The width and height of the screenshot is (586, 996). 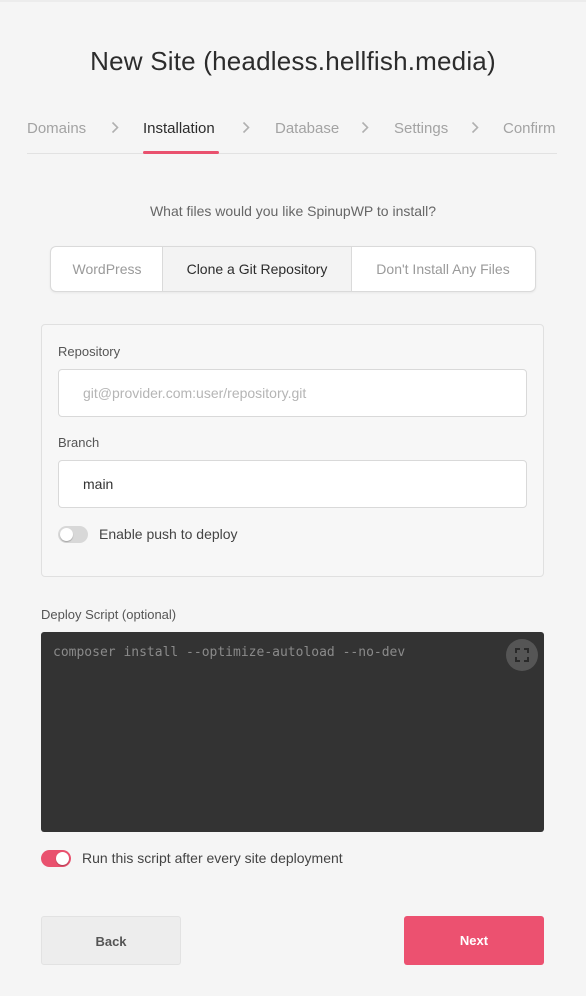 What do you see at coordinates (257, 269) in the screenshot?
I see `option-clone-git: Clone a Git Repository` at bounding box center [257, 269].